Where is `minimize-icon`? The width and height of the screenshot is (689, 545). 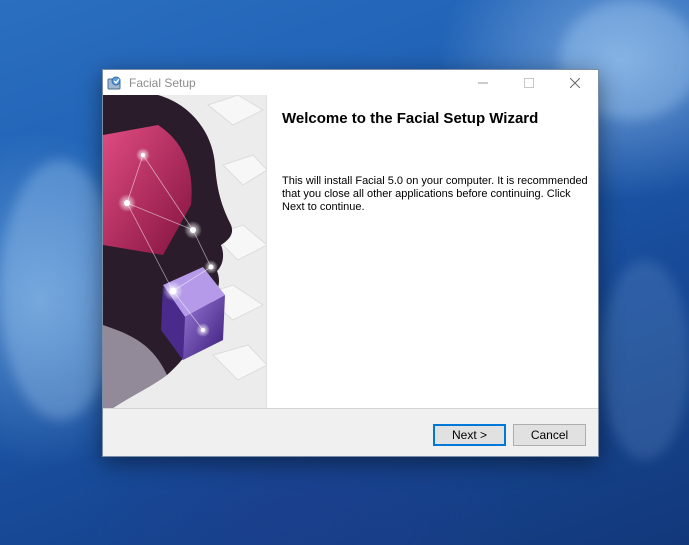
minimize-icon is located at coordinates (483, 82).